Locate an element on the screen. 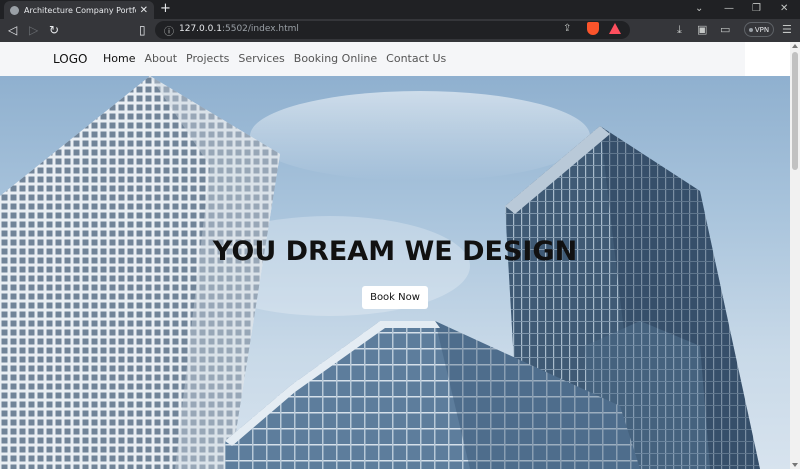 The height and width of the screenshot is (469, 800). vpn-status-dot is located at coordinates (750, 29).